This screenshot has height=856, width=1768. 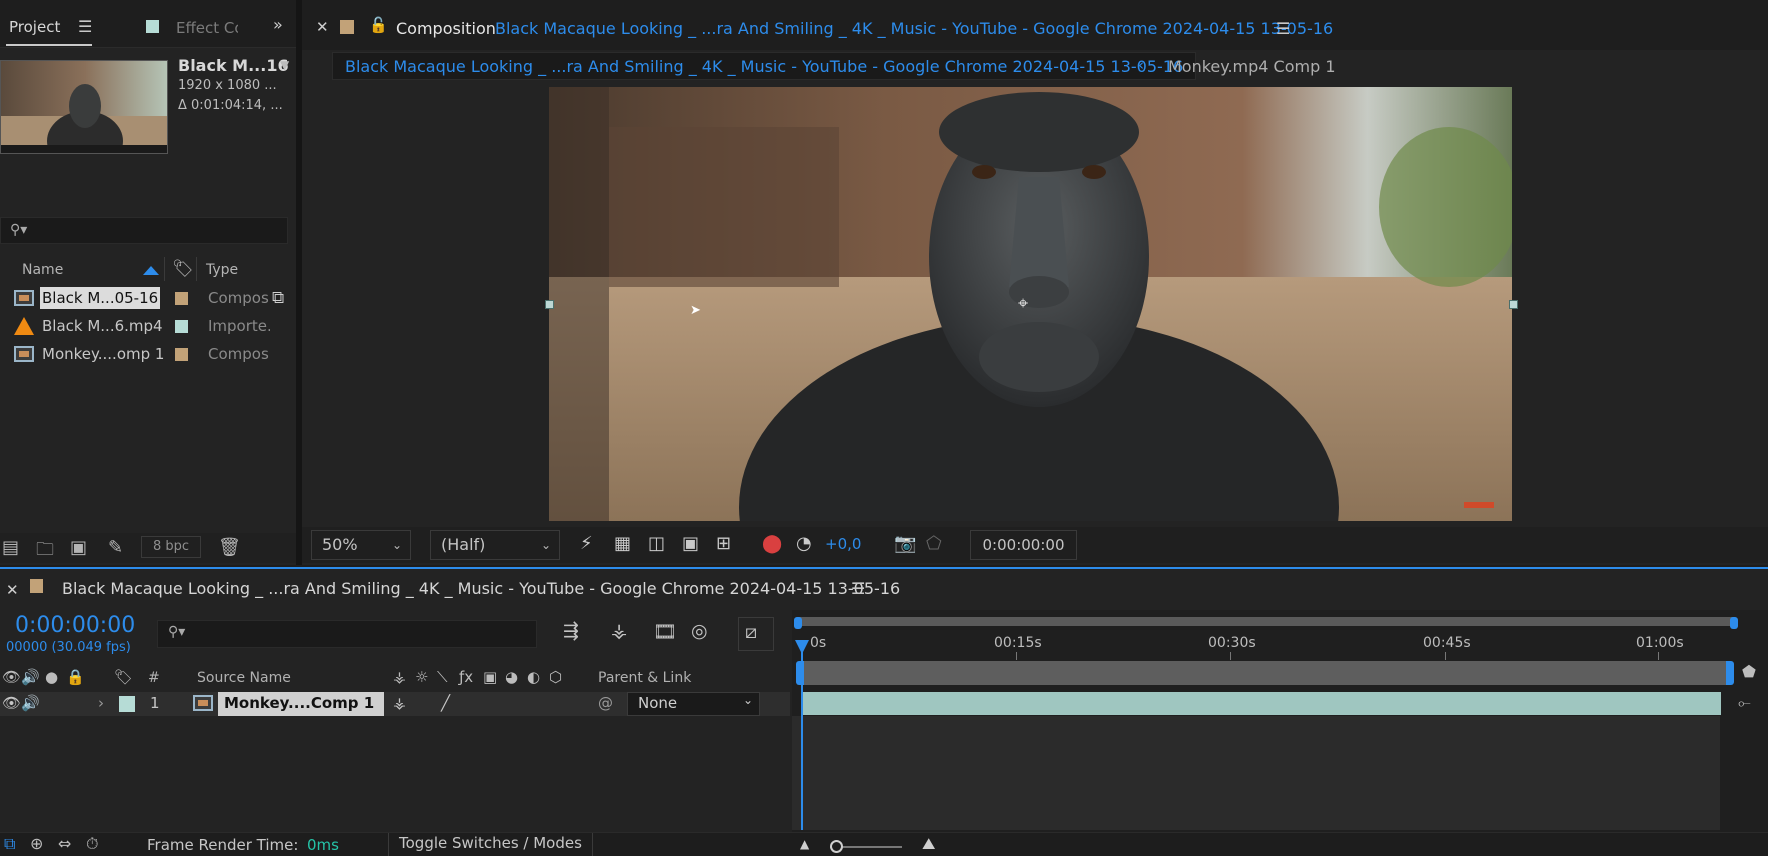 What do you see at coordinates (490, 844) in the screenshot?
I see `toggle-switches-modes-button: Toggle Switches / Modes` at bounding box center [490, 844].